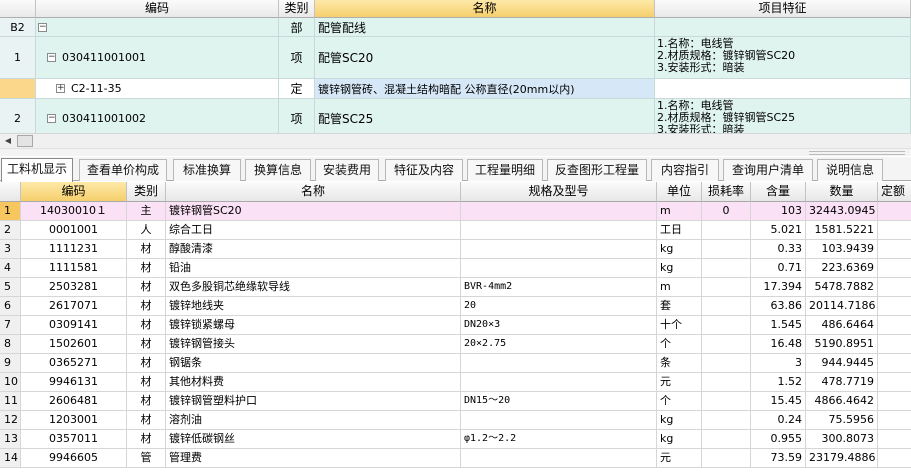  Describe the element at coordinates (74, 458) in the screenshot. I see `material-code: 9946605` at that location.